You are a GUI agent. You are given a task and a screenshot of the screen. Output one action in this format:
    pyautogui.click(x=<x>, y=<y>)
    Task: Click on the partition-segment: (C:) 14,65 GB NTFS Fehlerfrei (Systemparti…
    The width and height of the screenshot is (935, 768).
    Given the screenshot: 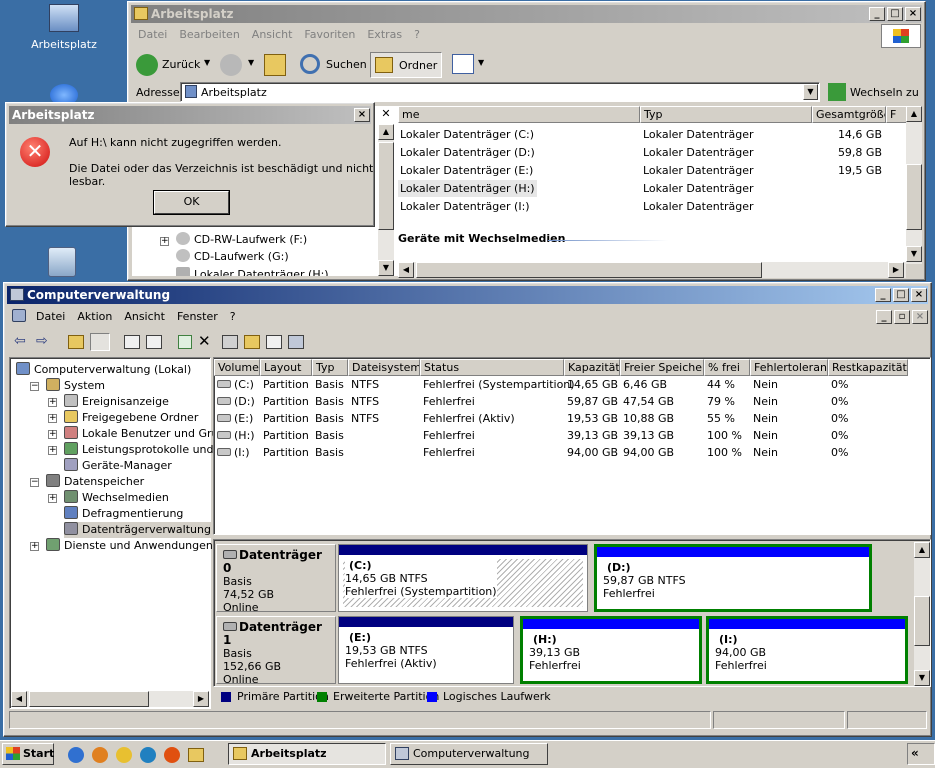 What is the action you would take?
    pyautogui.click(x=463, y=578)
    